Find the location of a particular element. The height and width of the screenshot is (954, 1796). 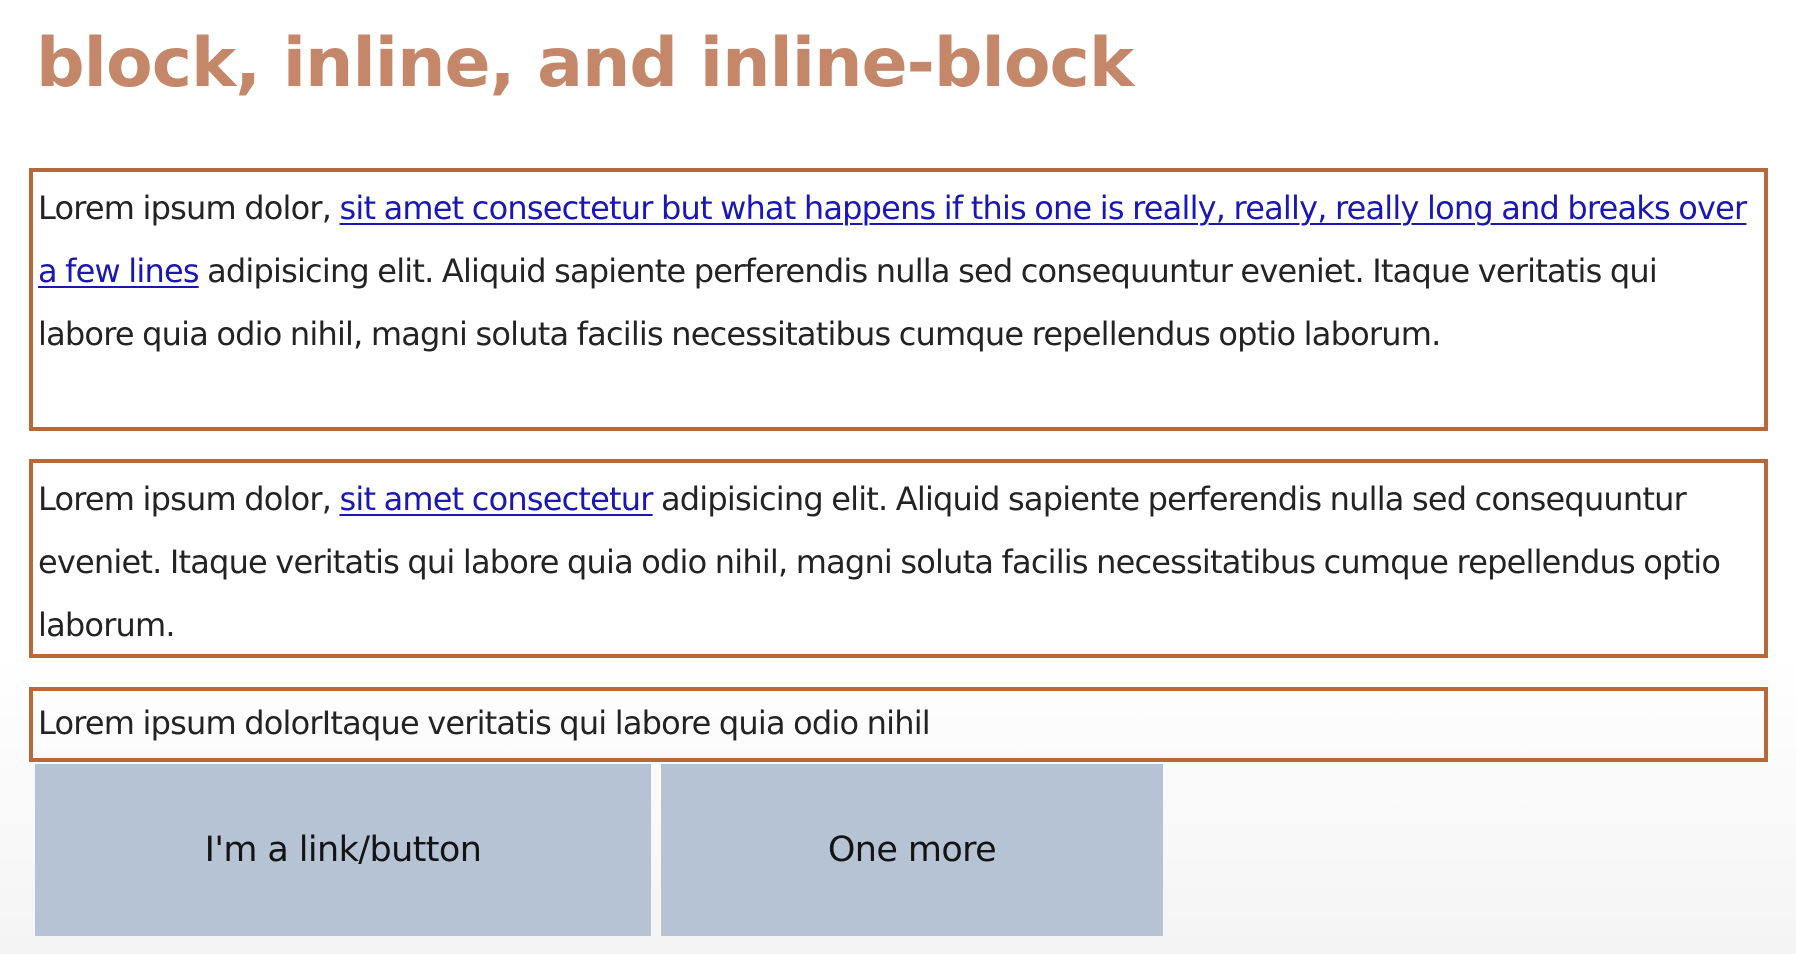

inline-link-short: sit amet consectetur is located at coordinates (497, 499).